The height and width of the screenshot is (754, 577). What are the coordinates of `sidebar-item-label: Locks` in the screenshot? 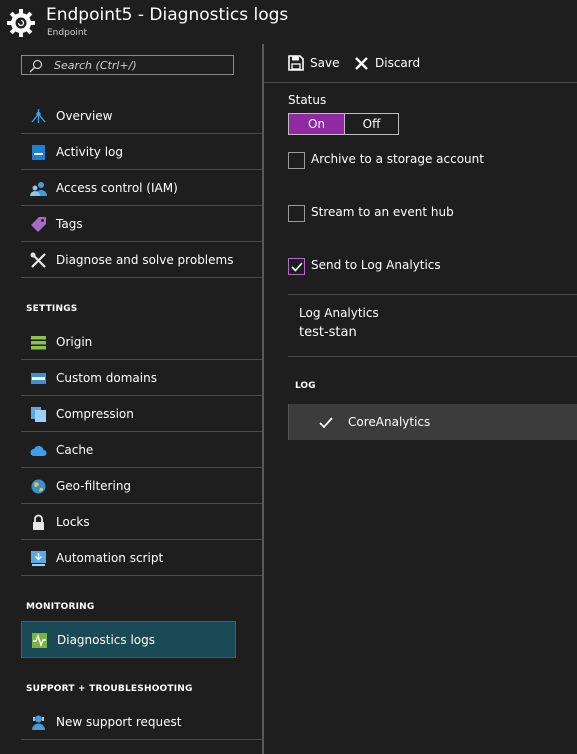 It's located at (73, 522).